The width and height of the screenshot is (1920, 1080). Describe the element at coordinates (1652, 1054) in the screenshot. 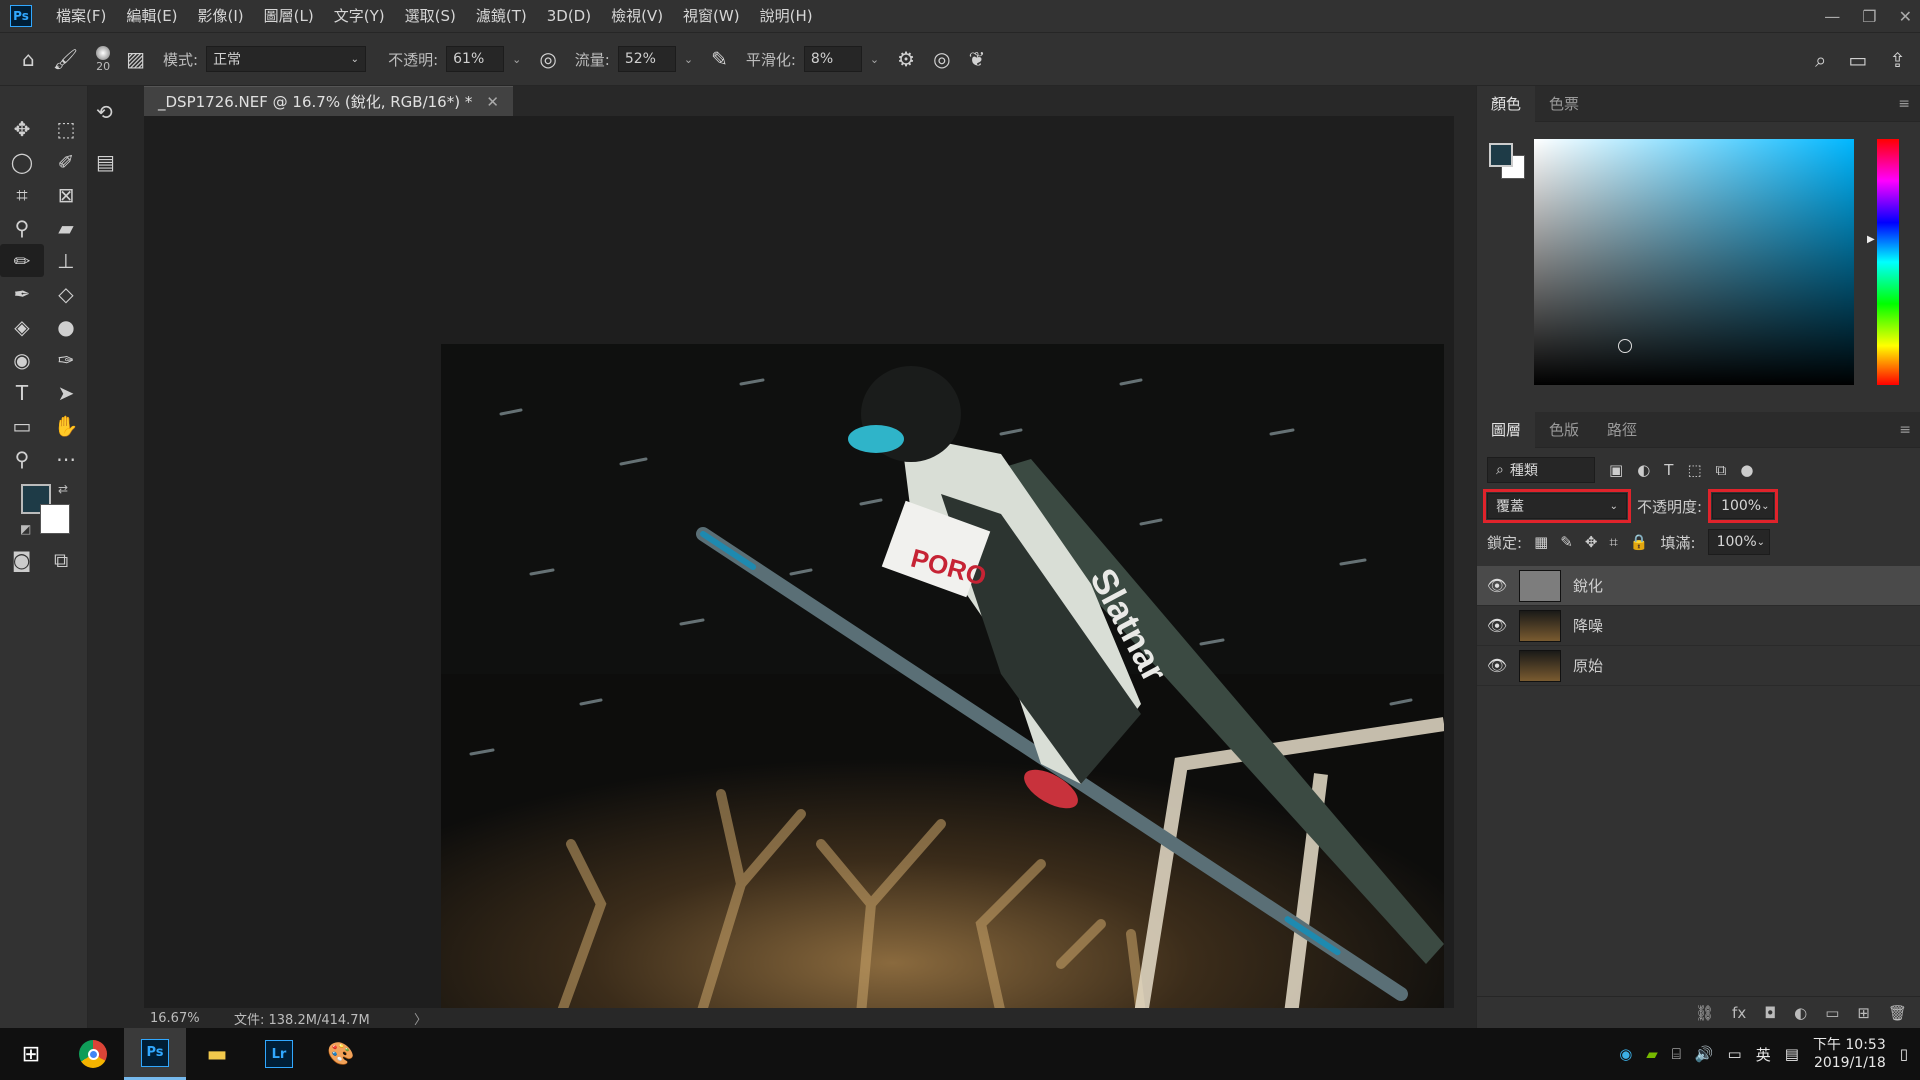

I see `nvidia-icon: ▰` at that location.